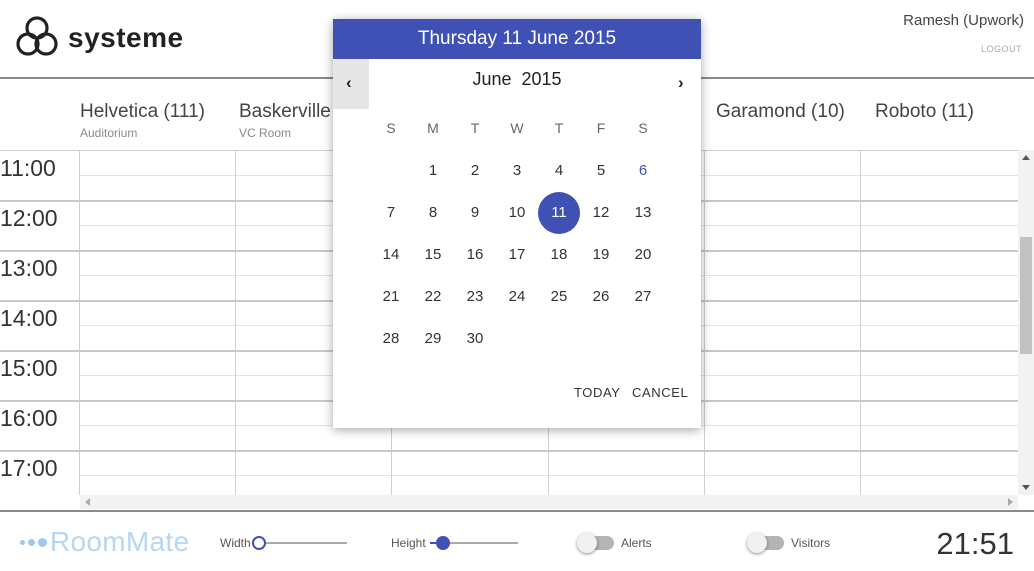 This screenshot has height=571, width=1034. Describe the element at coordinates (109, 133) in the screenshot. I see `room-subtitle: Auditorium` at that location.